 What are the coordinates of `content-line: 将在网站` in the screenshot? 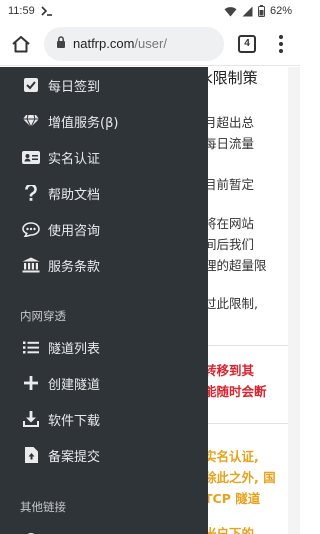 It's located at (229, 223).